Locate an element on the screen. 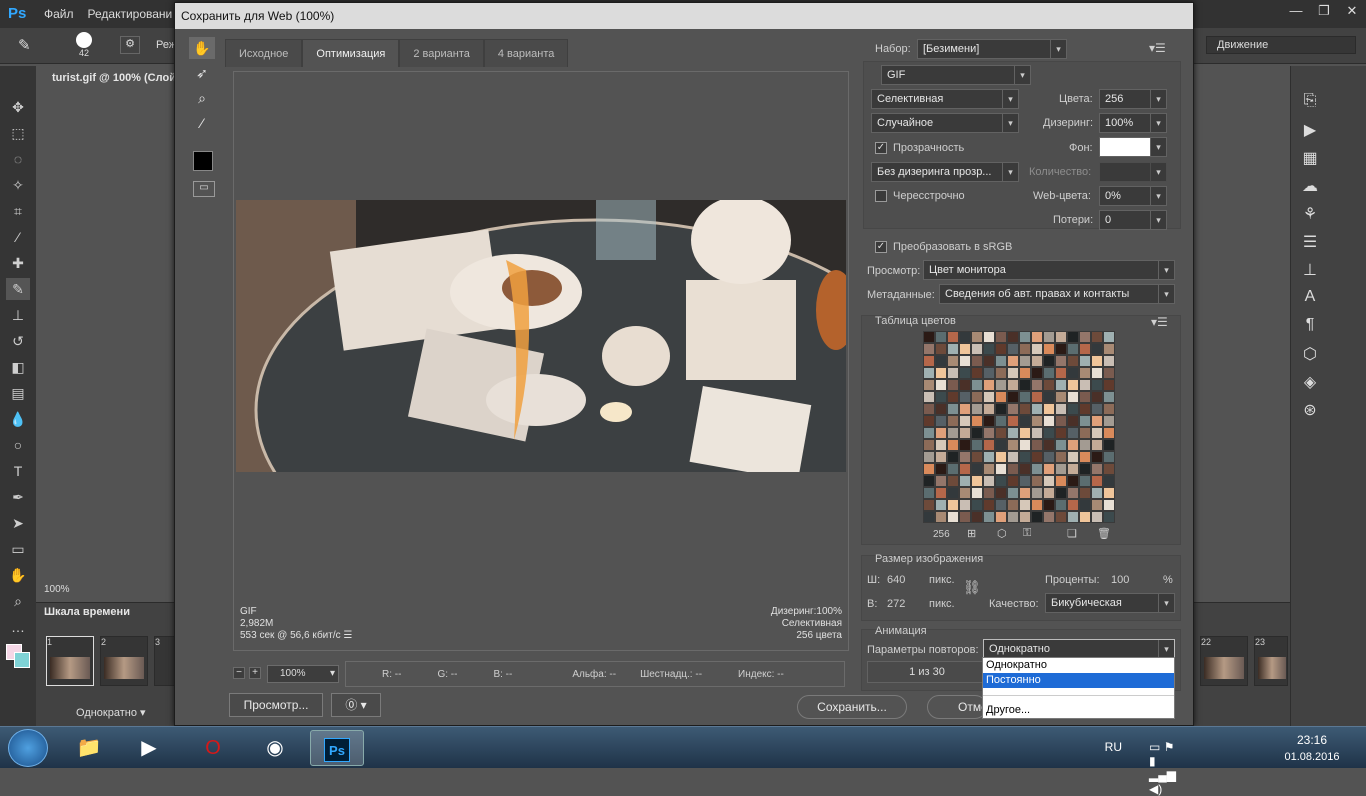 Image resolution: width=1366 pixels, height=796 pixels. info-menu-icon: ☰ is located at coordinates (347, 635).